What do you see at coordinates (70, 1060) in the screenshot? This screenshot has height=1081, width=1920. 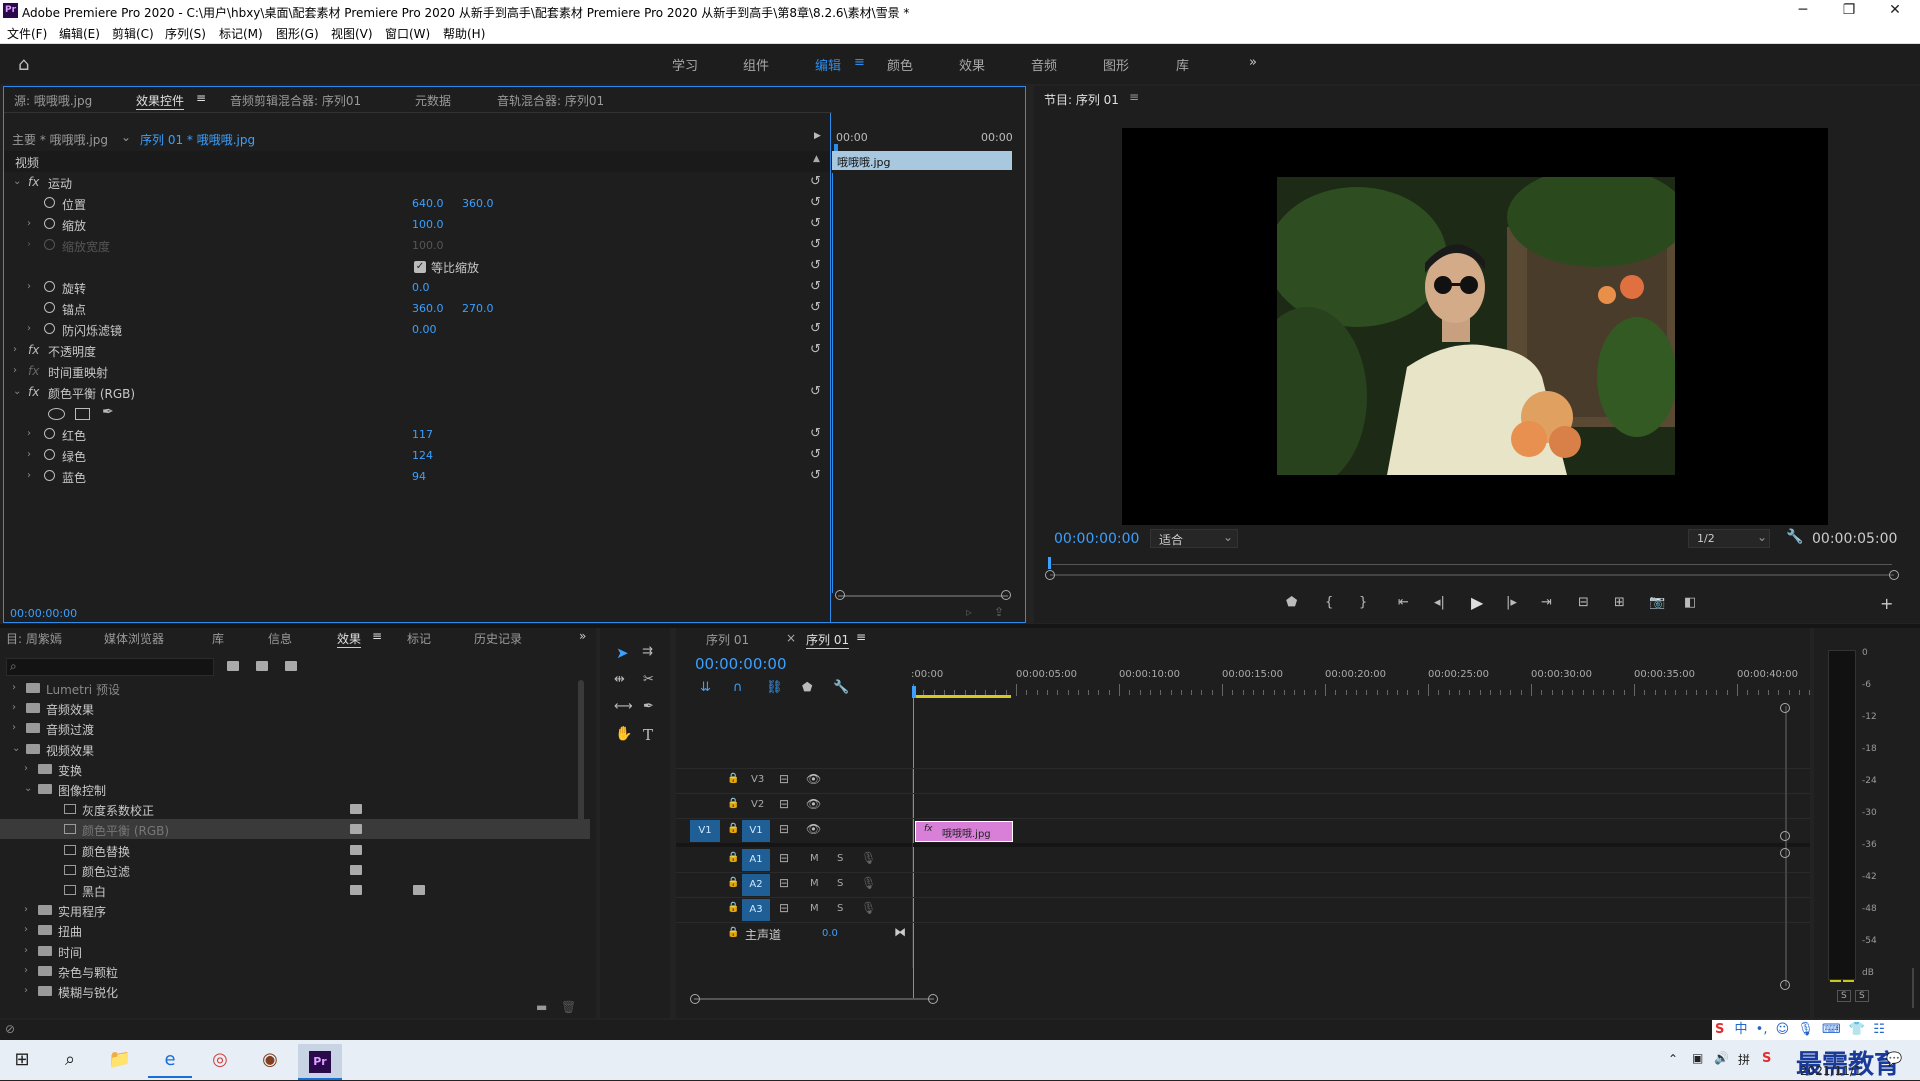 I see `search-icon: ⌕` at bounding box center [70, 1060].